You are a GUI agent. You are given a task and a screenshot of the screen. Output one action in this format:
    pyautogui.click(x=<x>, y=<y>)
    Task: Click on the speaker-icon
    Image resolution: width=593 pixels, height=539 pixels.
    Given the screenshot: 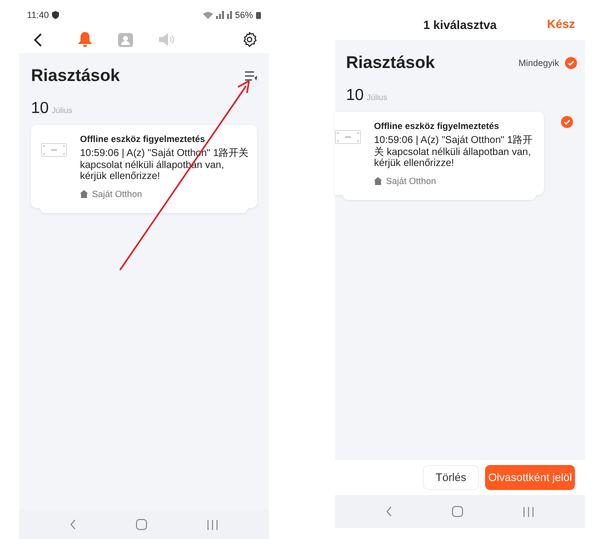 What is the action you would take?
    pyautogui.click(x=166, y=39)
    